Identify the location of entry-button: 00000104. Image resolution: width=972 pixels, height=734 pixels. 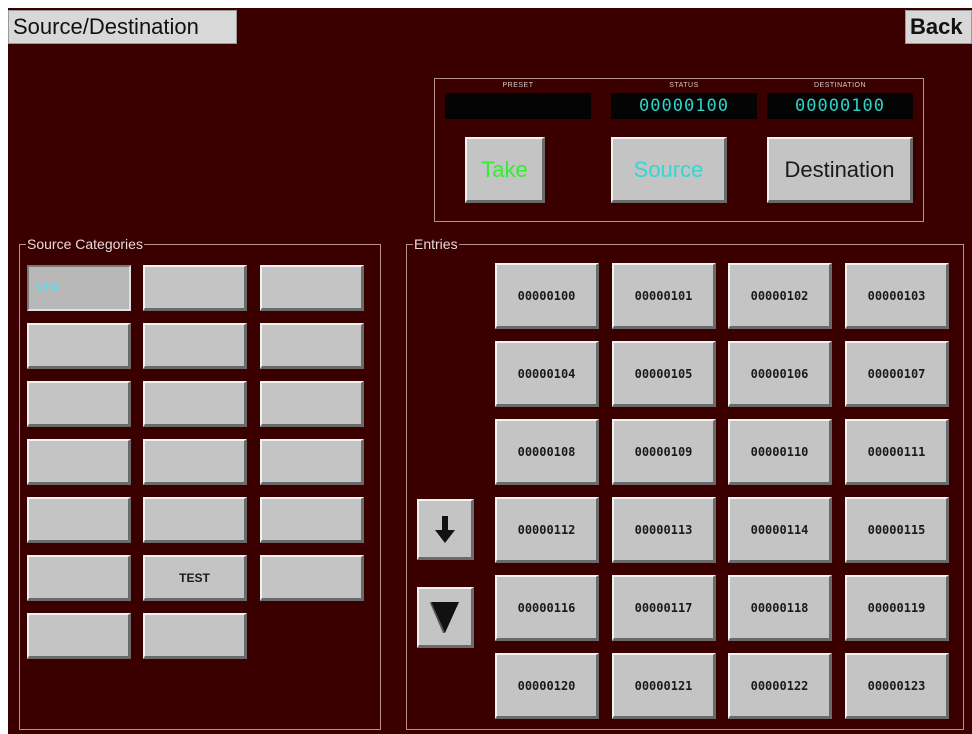
(547, 374).